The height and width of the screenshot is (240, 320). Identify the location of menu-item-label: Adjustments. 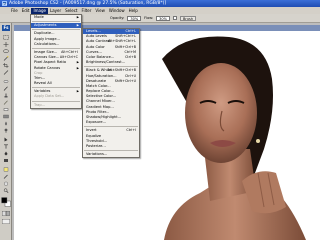
(45, 25).